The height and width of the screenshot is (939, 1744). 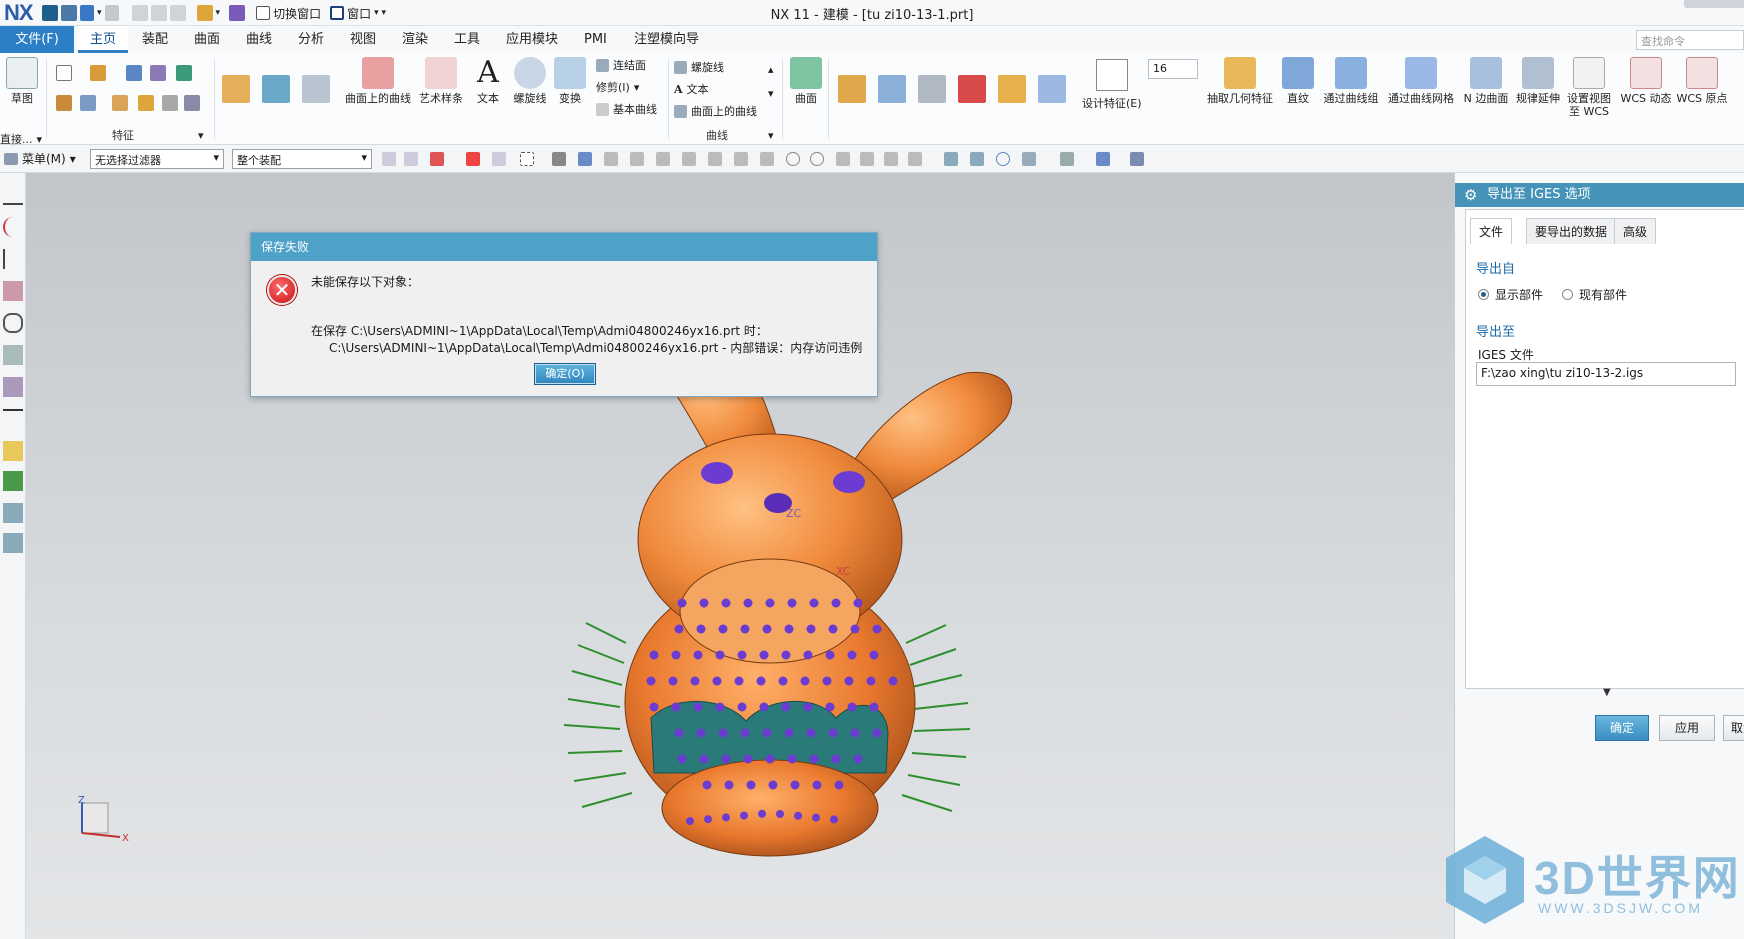 I want to click on thicken-icon, so click(x=276, y=89).